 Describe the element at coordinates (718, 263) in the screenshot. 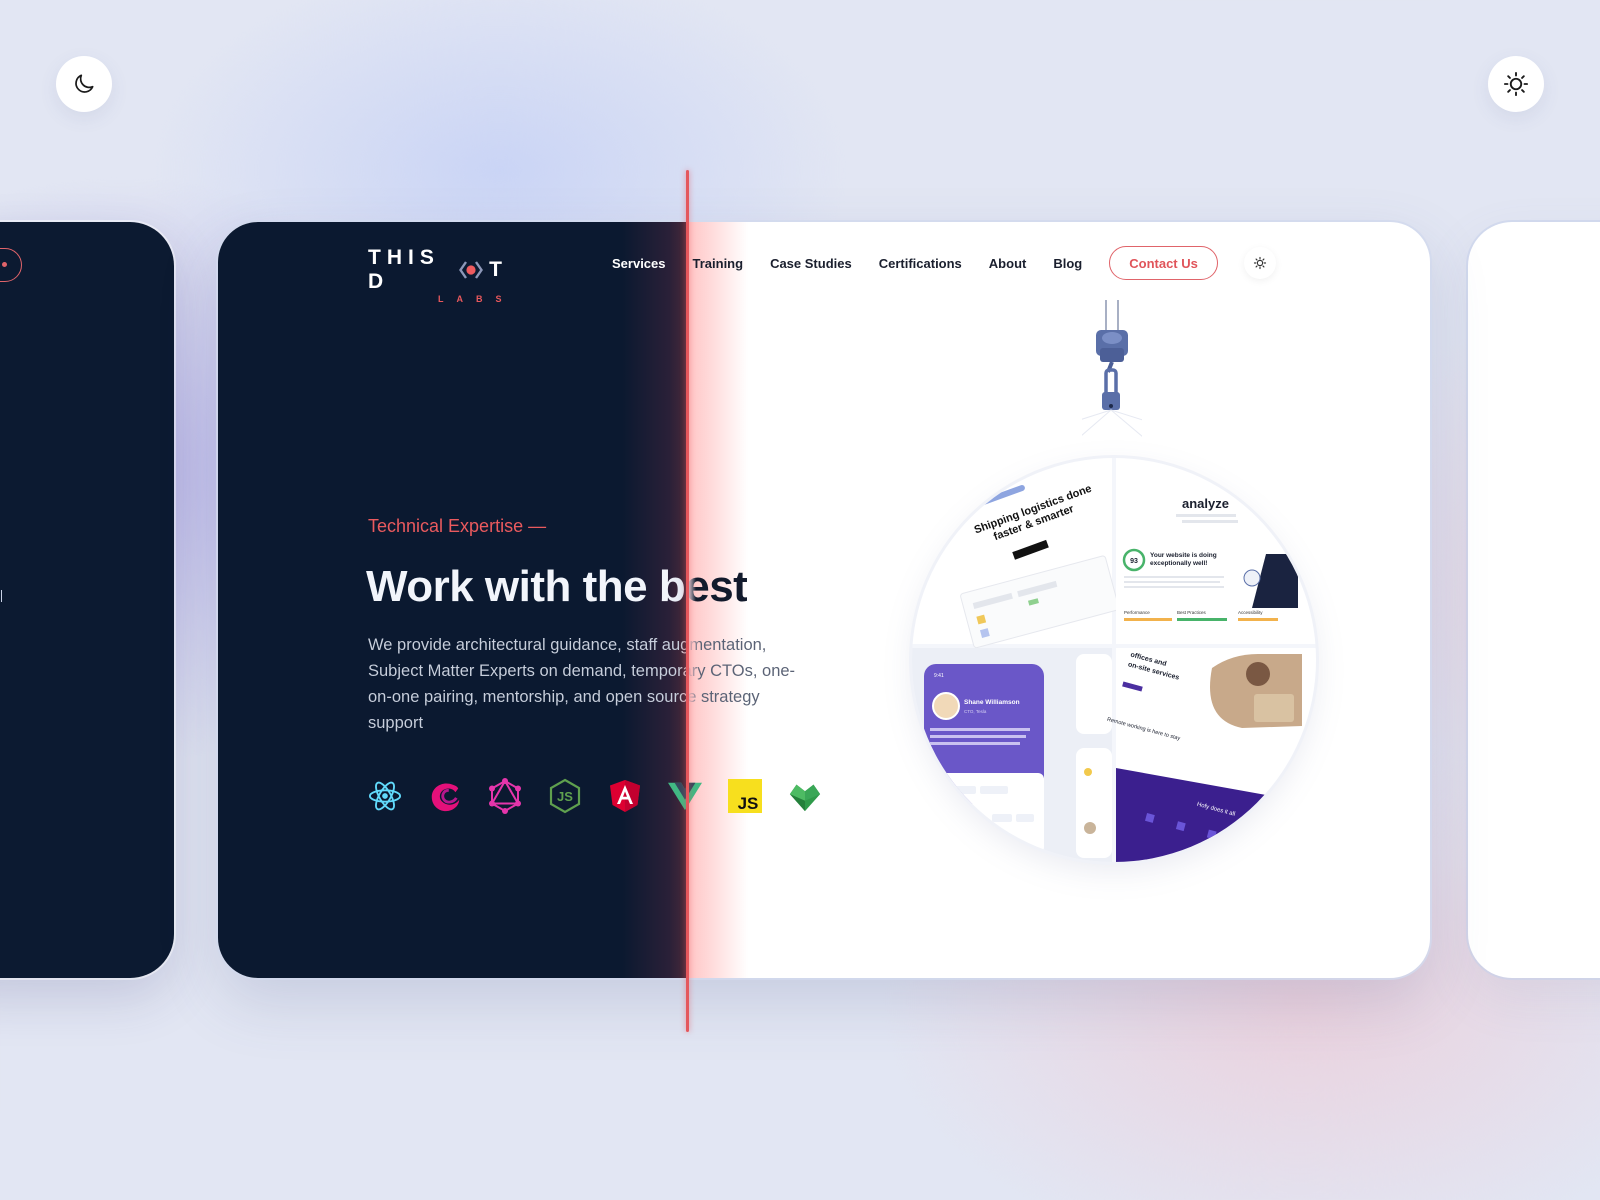

I see `nav-training: Training` at that location.